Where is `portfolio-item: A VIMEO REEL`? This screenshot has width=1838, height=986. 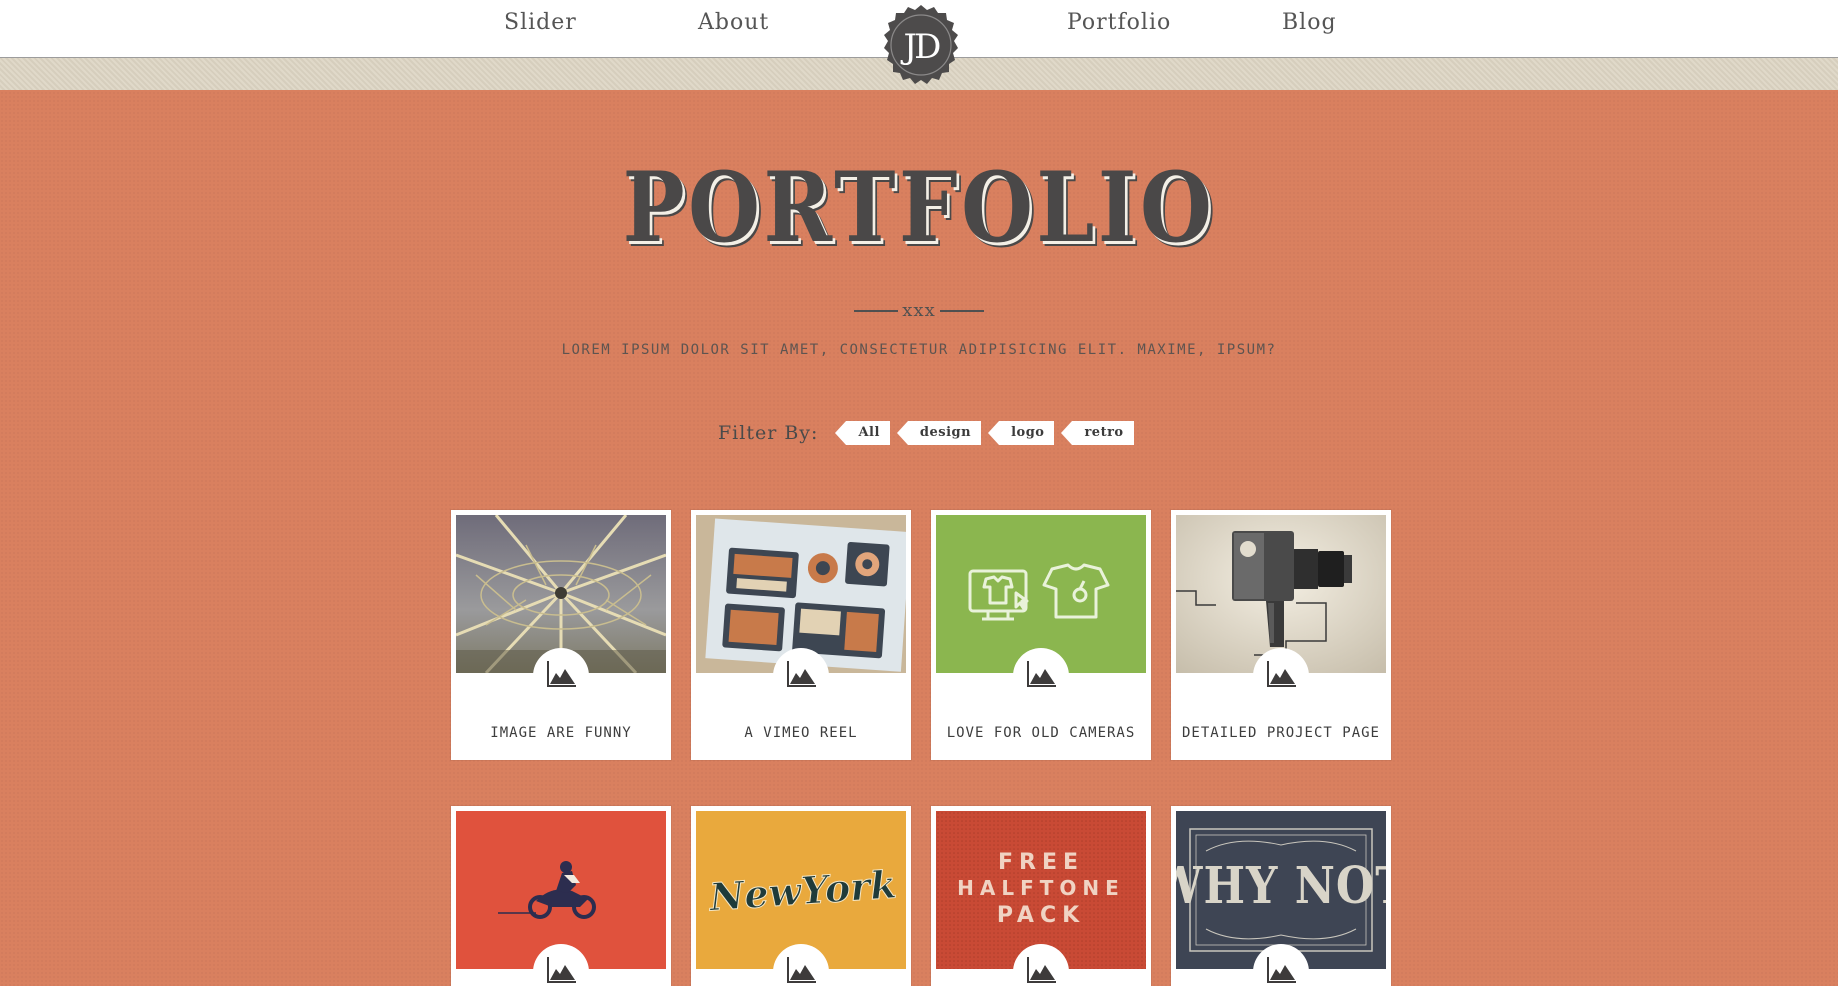
portfolio-item: A VIMEO REEL is located at coordinates (801, 635).